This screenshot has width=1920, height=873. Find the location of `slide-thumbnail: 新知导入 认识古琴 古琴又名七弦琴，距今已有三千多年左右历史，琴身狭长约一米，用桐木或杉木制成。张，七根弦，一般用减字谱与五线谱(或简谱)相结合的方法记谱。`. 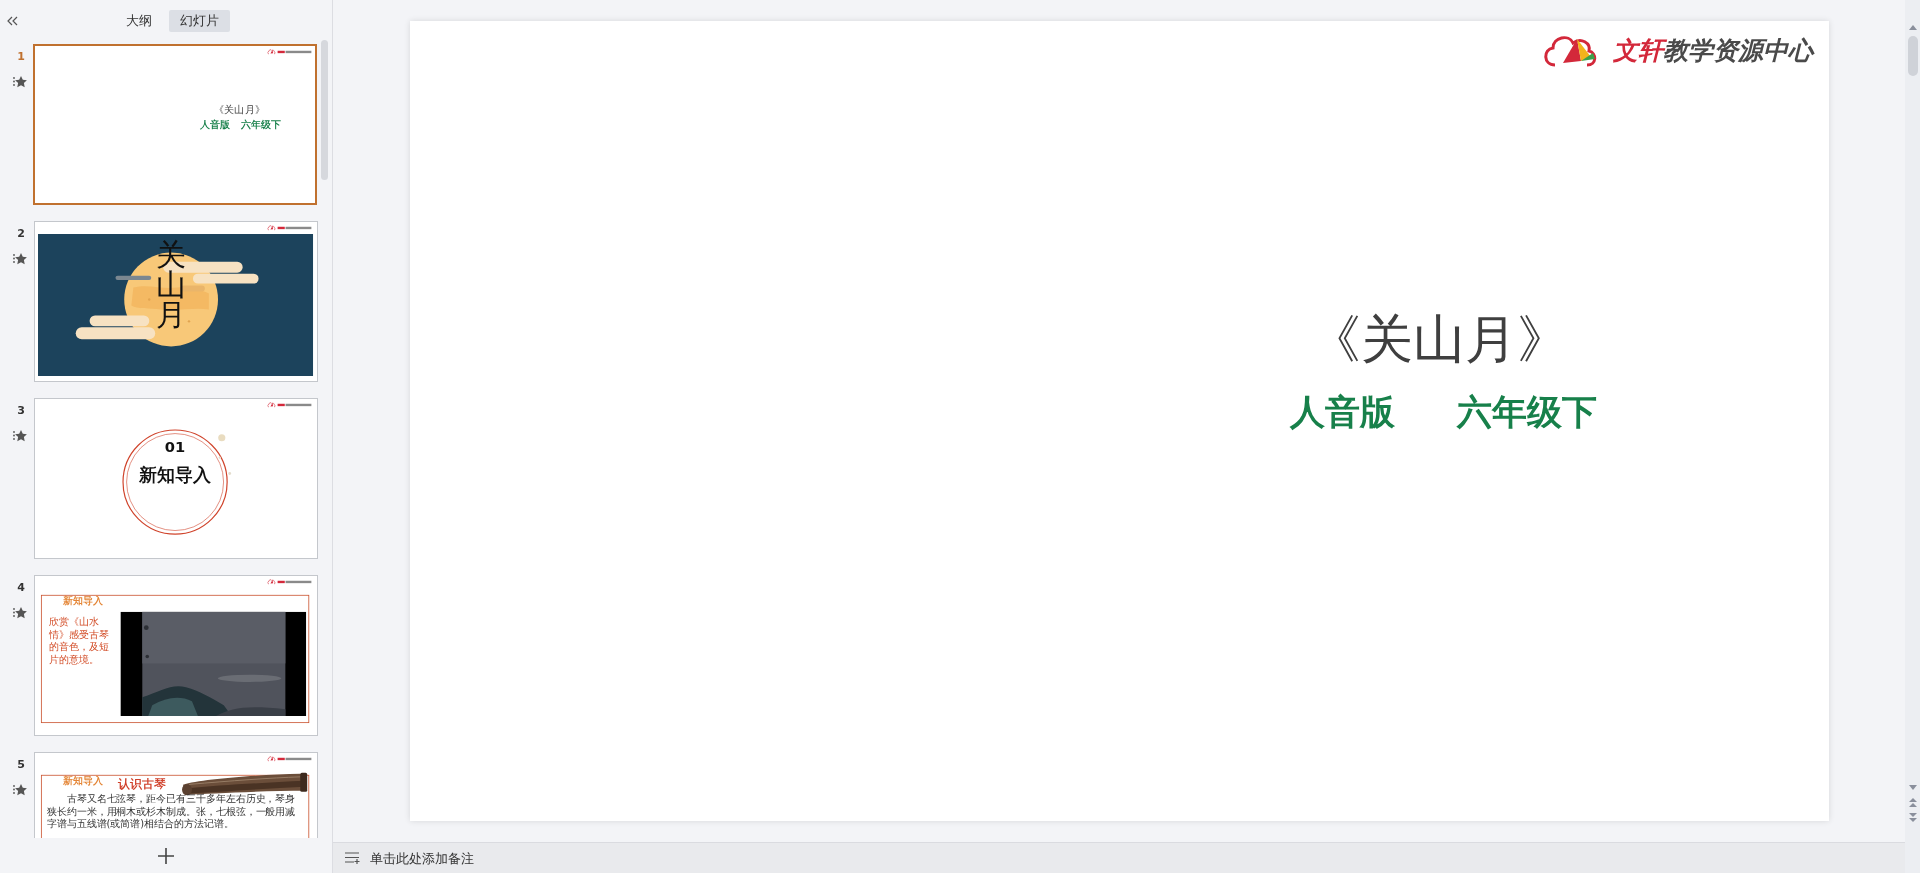

slide-thumbnail: 新知导入 认识古琴 古琴又名七弦琴，距今已有三千多年左右历史，琴身狭长约一米，用桐木或杉木制成。张，七根弦，一般用减字谱与五线谱(或简谱)相结合的方法记谱。 is located at coordinates (176, 795).